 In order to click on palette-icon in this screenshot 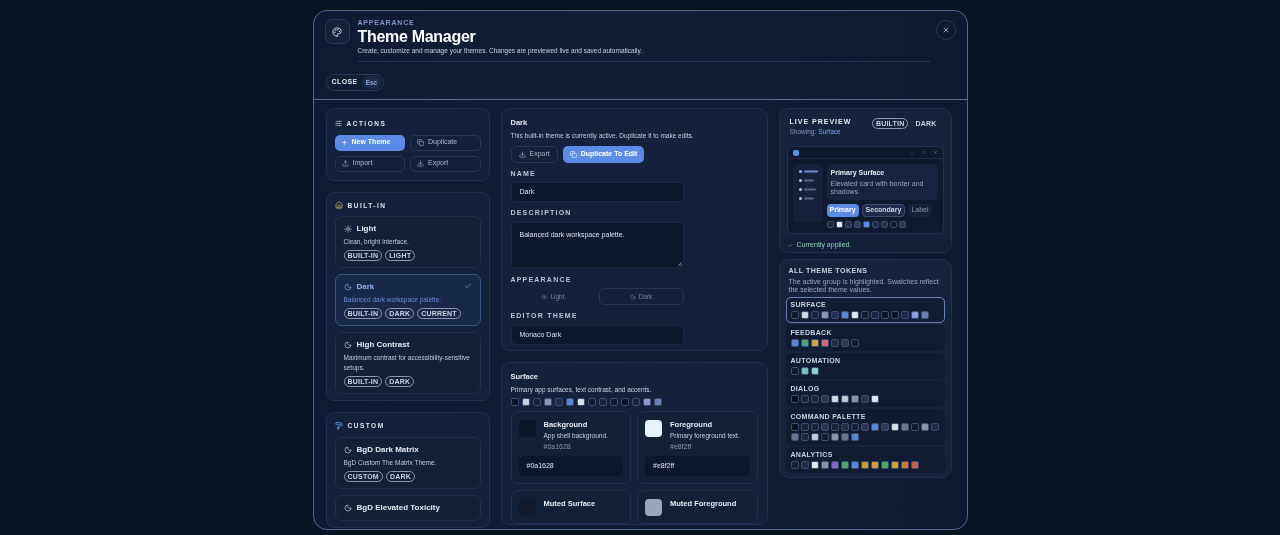, I will do `click(337, 31)`.